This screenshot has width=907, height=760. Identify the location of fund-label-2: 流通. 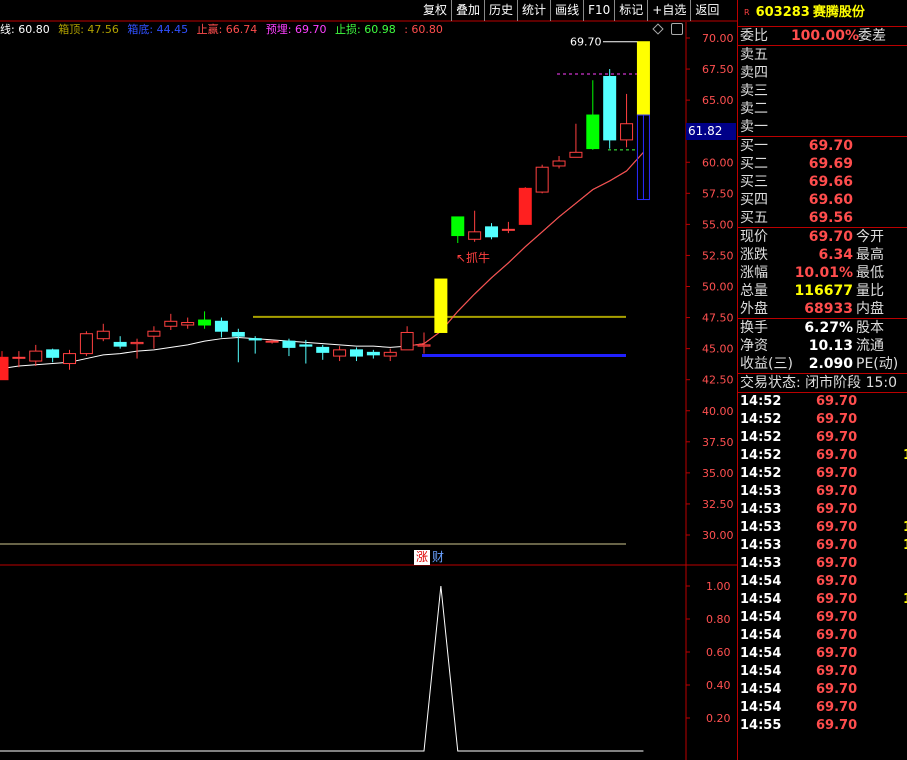
(870, 346).